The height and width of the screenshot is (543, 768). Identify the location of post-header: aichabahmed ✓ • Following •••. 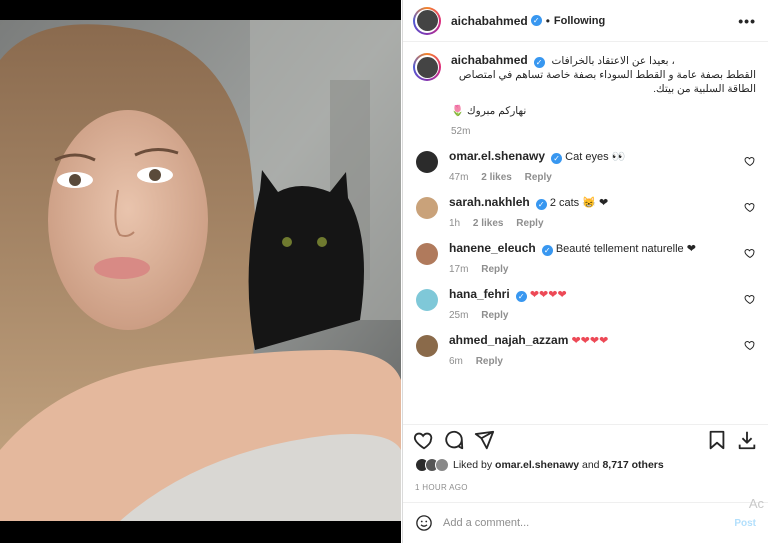
(585, 21).